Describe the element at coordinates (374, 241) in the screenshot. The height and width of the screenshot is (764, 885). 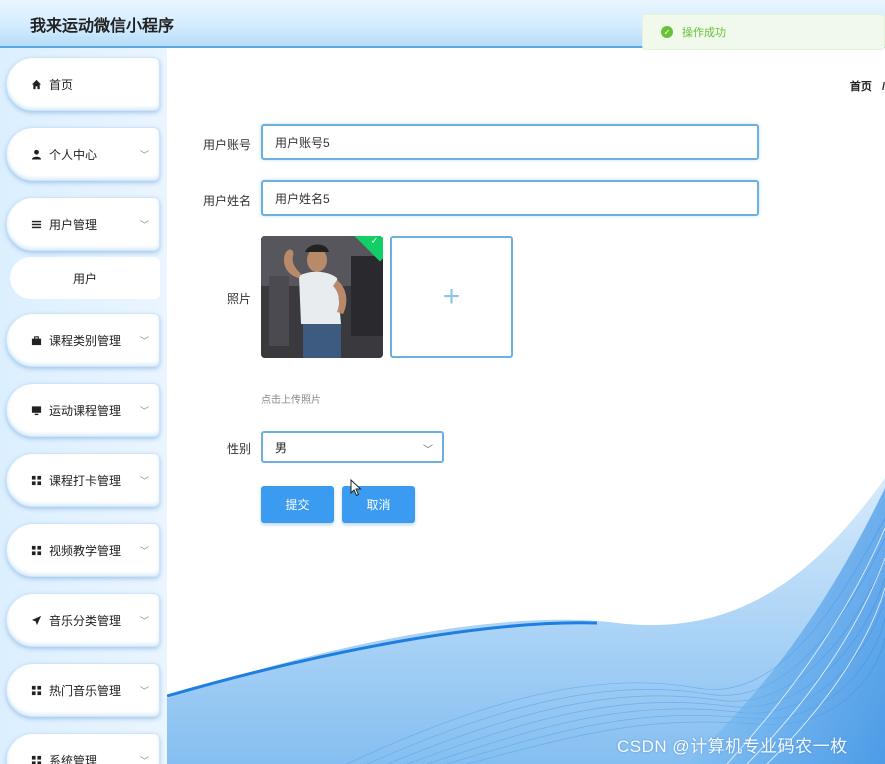
I see `check-icon: ✓` at that location.